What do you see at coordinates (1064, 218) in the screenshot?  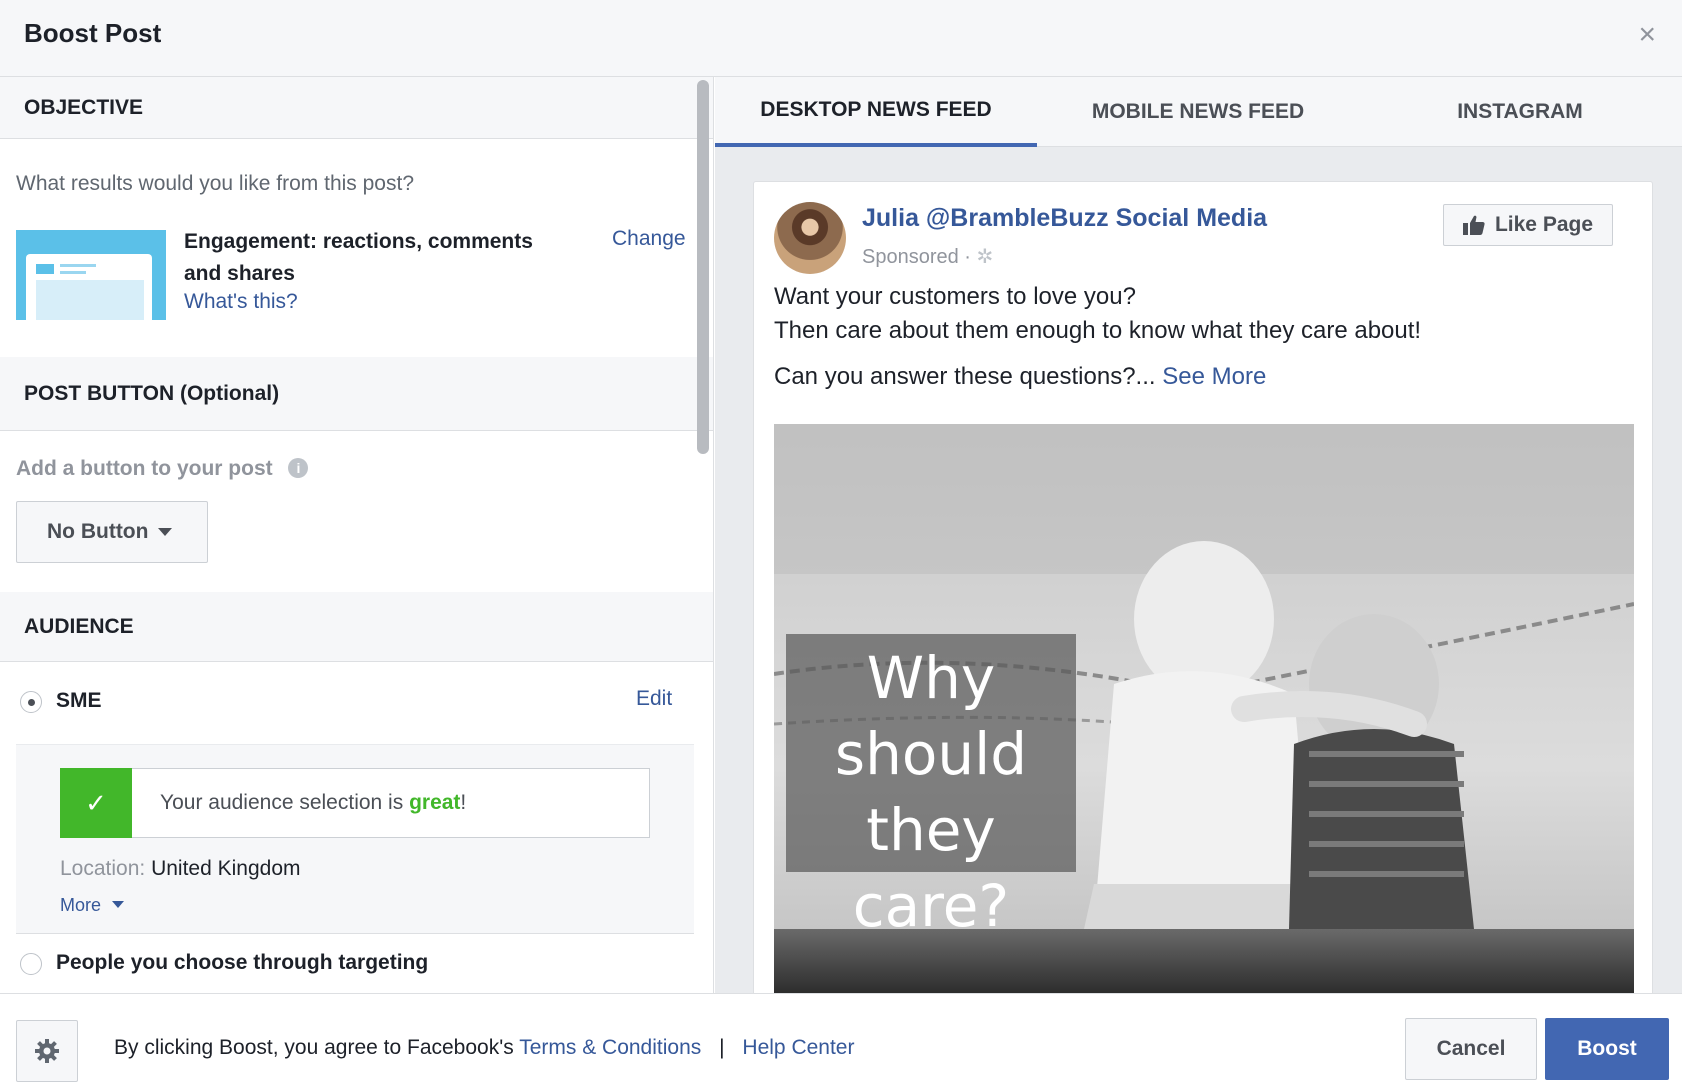 I see `page-name-link: Julia @BrambleBuzz Social Media` at bounding box center [1064, 218].